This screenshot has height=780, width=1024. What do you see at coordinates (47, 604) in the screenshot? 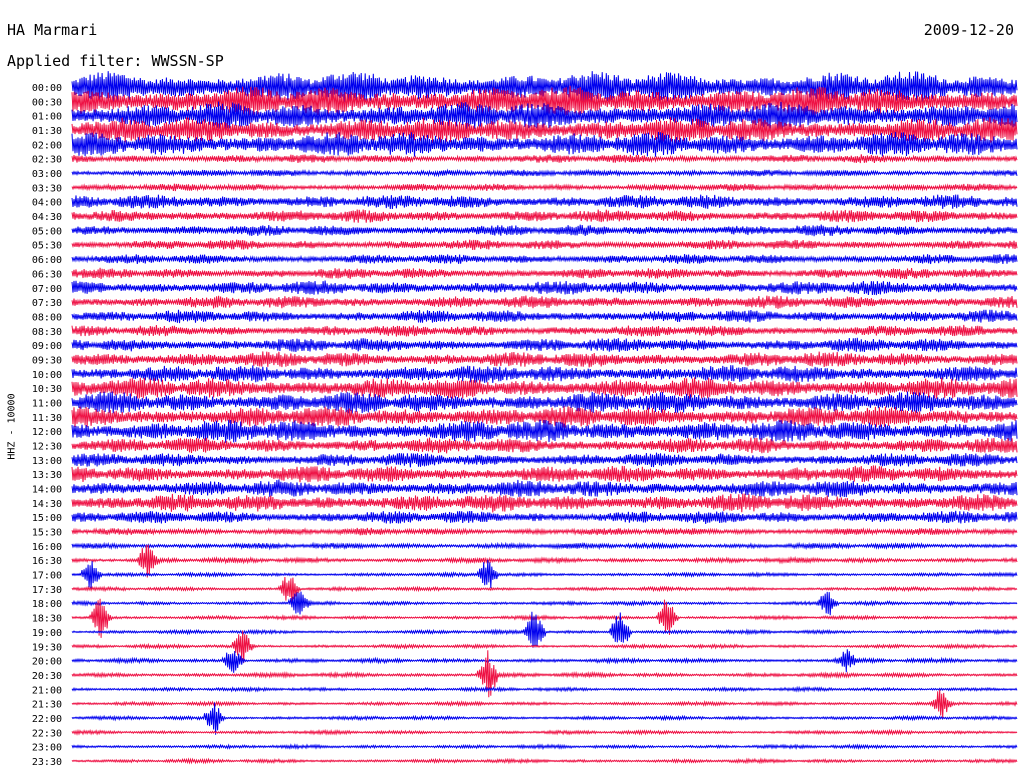
I see `time-tick-label: 18:00` at bounding box center [47, 604].